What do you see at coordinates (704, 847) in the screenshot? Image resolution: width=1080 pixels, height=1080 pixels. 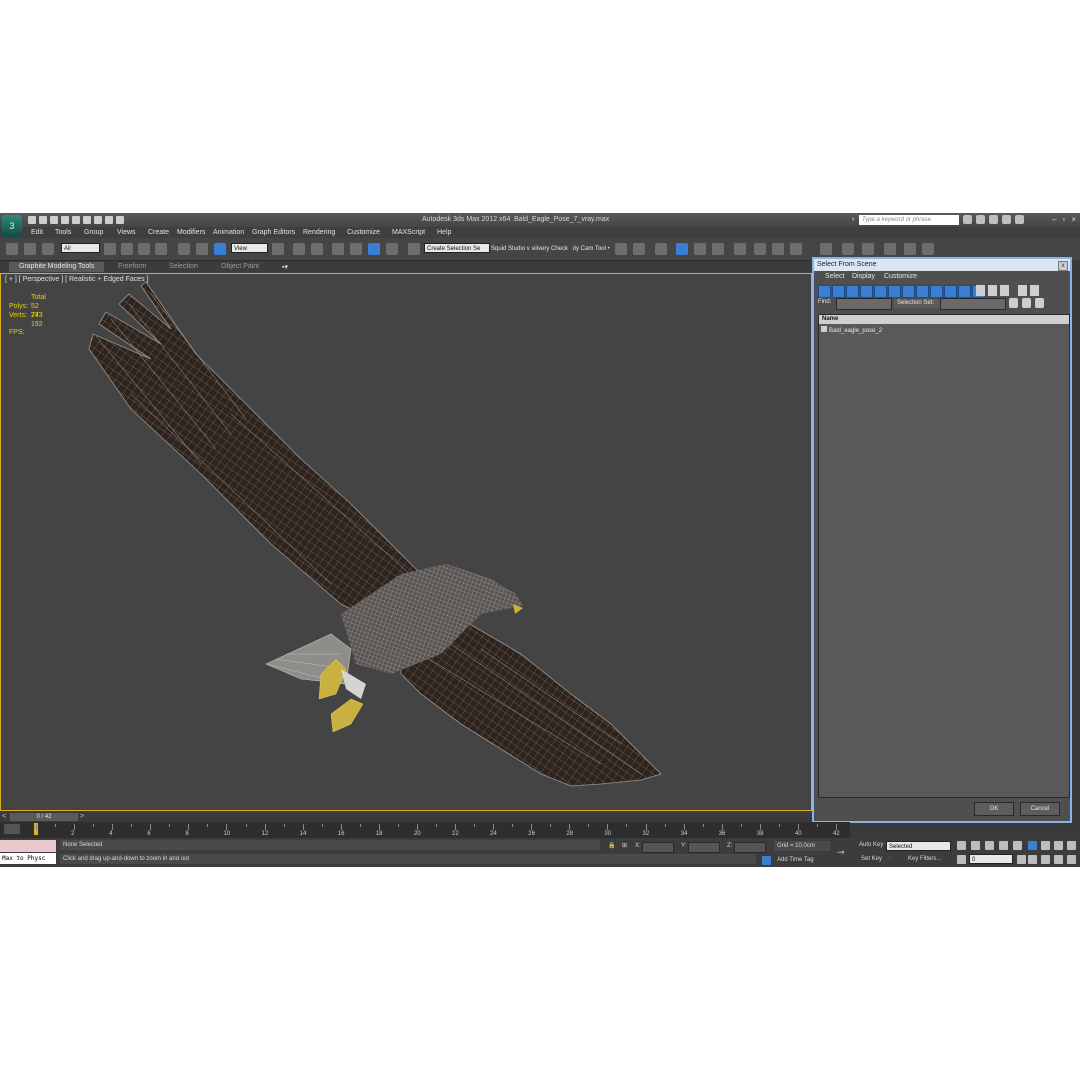 I see `y-coordinate-field` at bounding box center [704, 847].